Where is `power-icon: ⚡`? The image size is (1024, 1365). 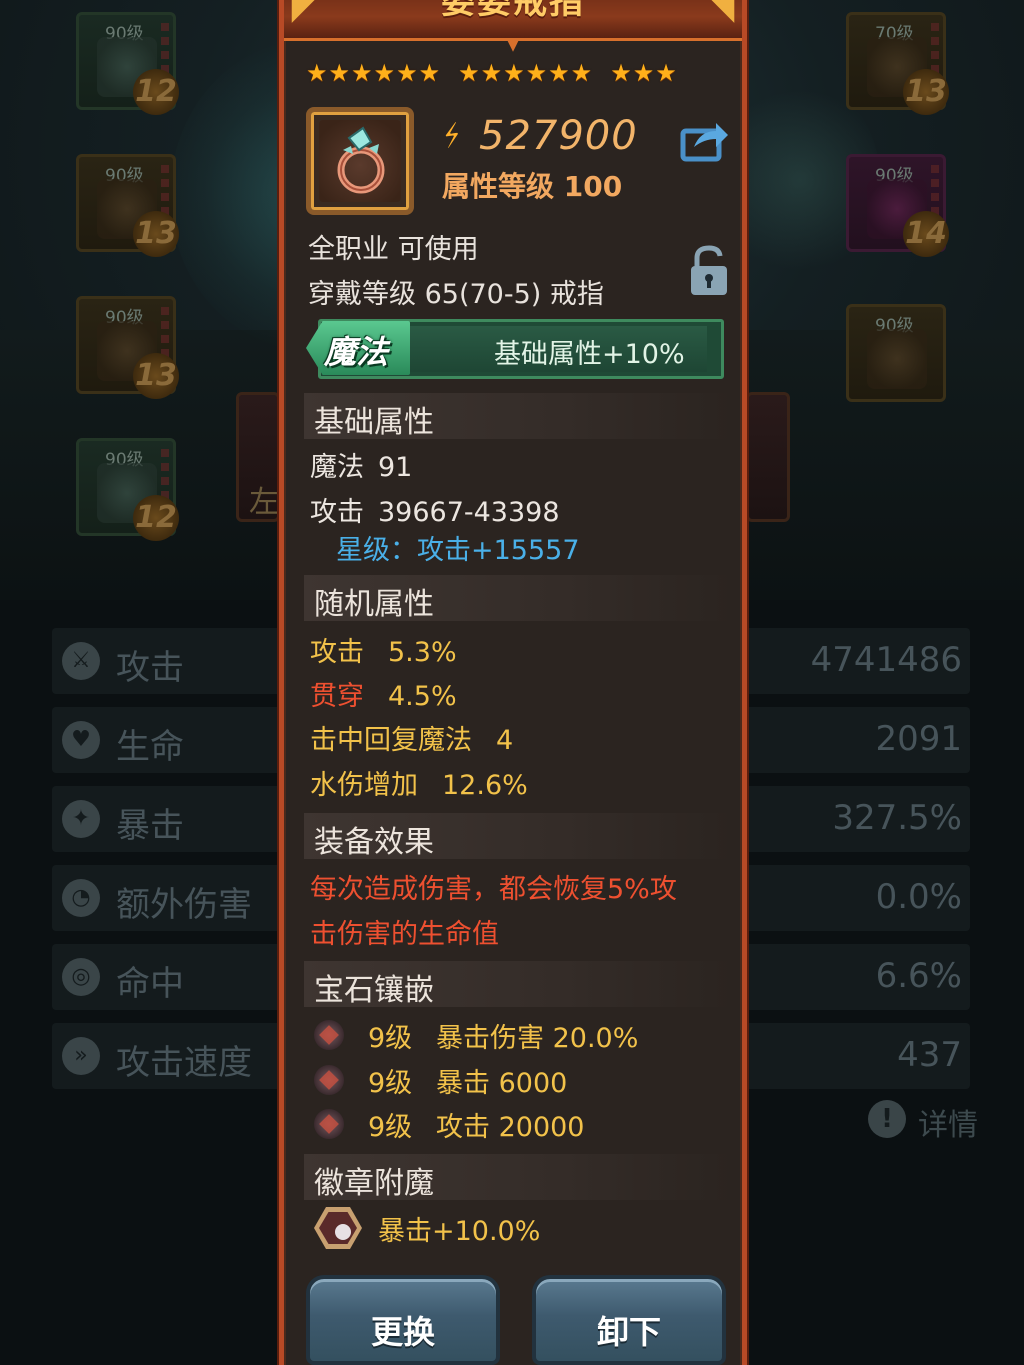
power-icon: ⚡ is located at coordinates (452, 136).